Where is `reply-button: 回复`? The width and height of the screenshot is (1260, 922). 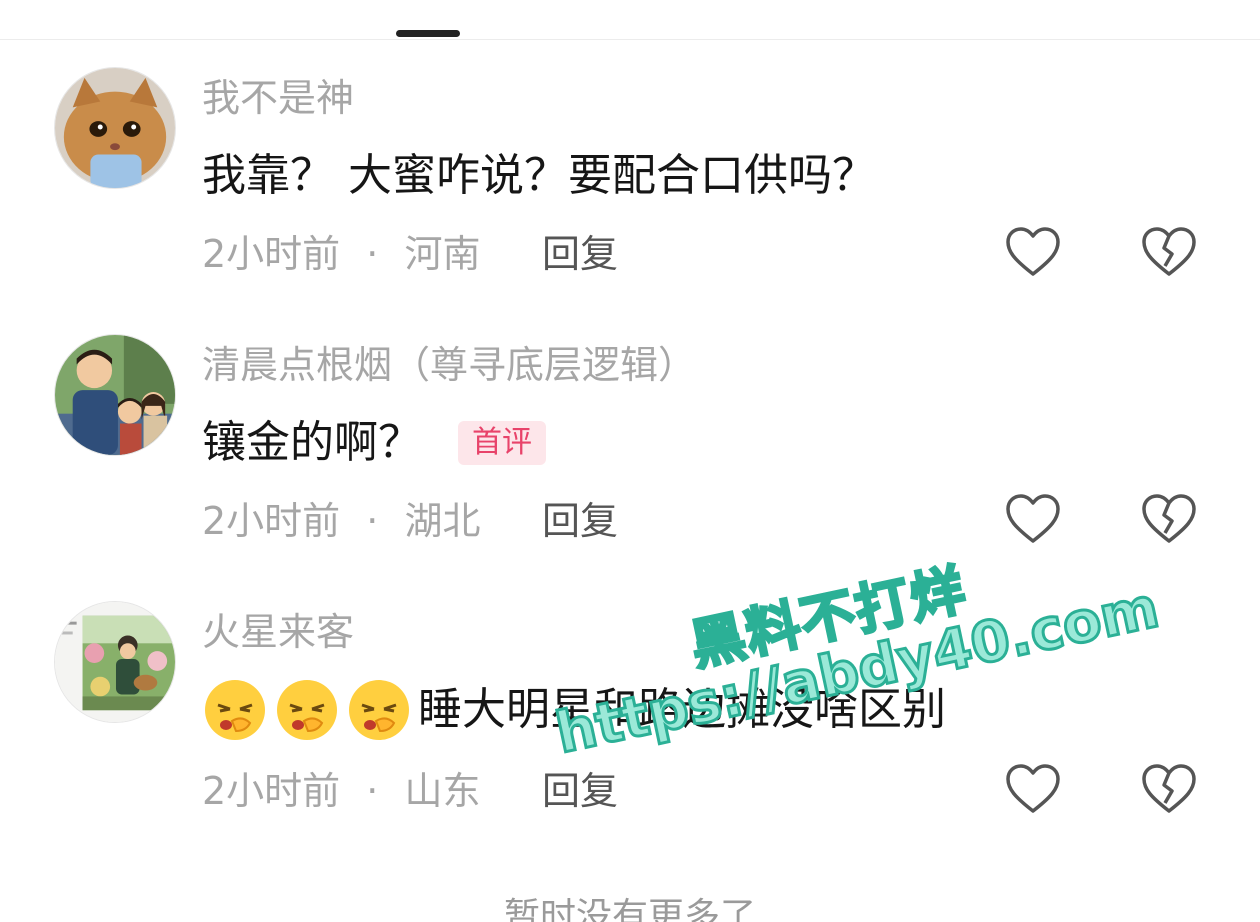 reply-button: 回复 is located at coordinates (580, 791).